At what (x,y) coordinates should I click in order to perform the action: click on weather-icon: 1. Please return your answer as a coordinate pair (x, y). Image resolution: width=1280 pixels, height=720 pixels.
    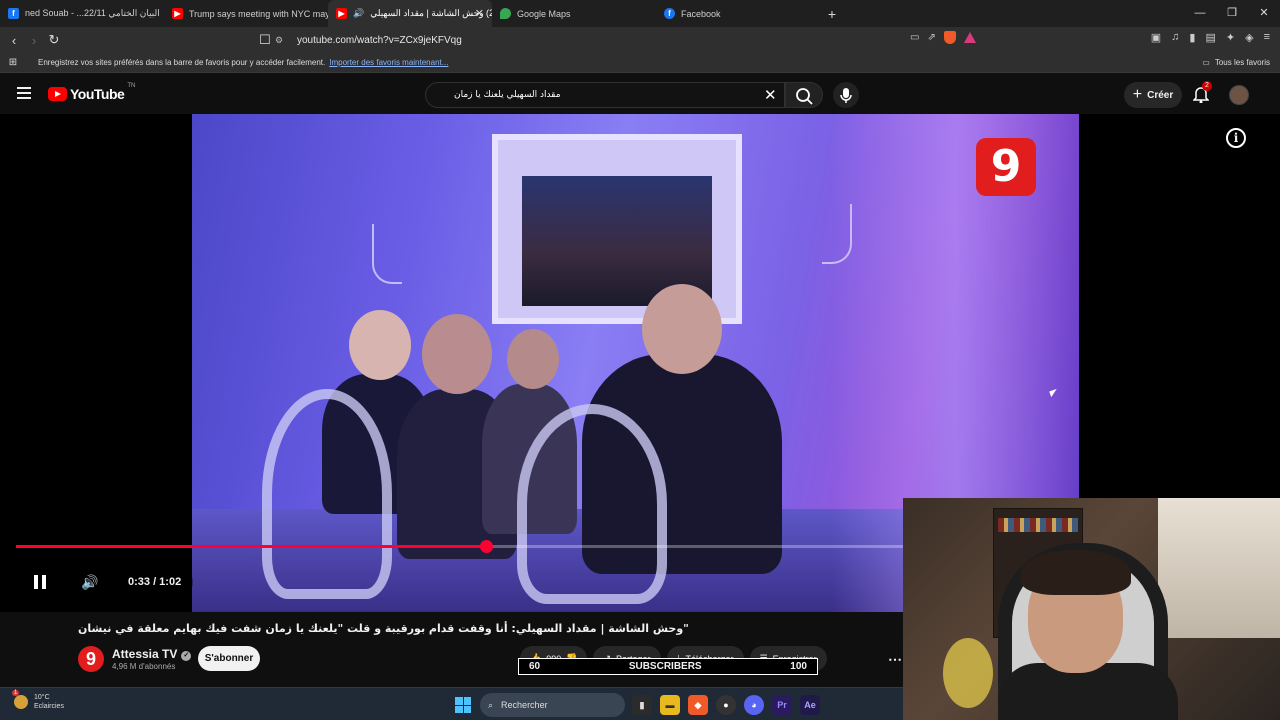
    Looking at the image, I should click on (20, 699).